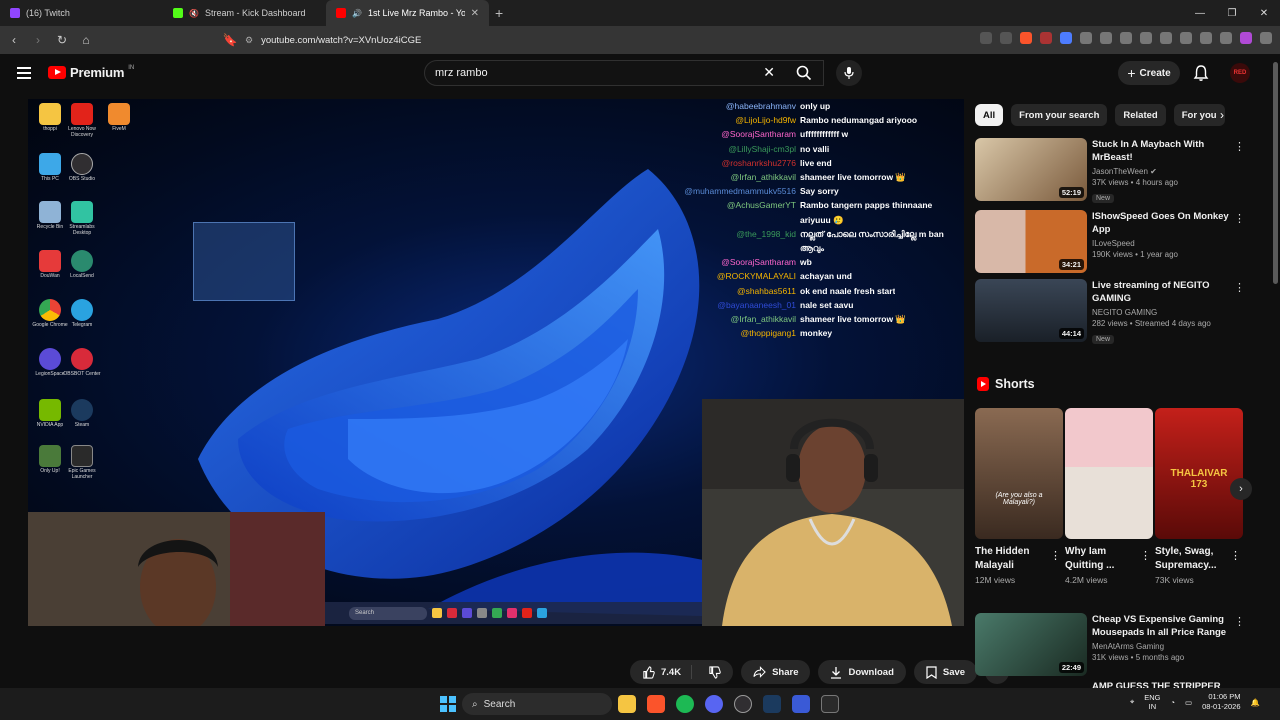  What do you see at coordinates (1222, 115) in the screenshot?
I see `chips-next-icon: ›` at bounding box center [1222, 115].